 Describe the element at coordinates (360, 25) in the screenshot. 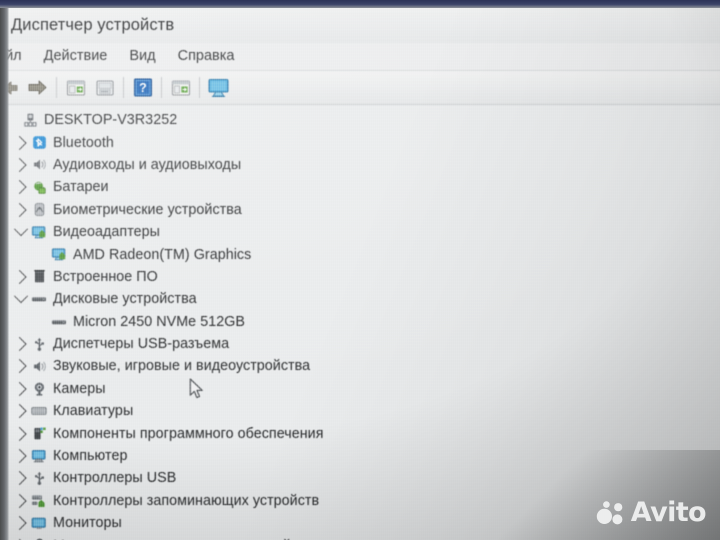

I see `title-bar: Диспетчер устройств` at that location.